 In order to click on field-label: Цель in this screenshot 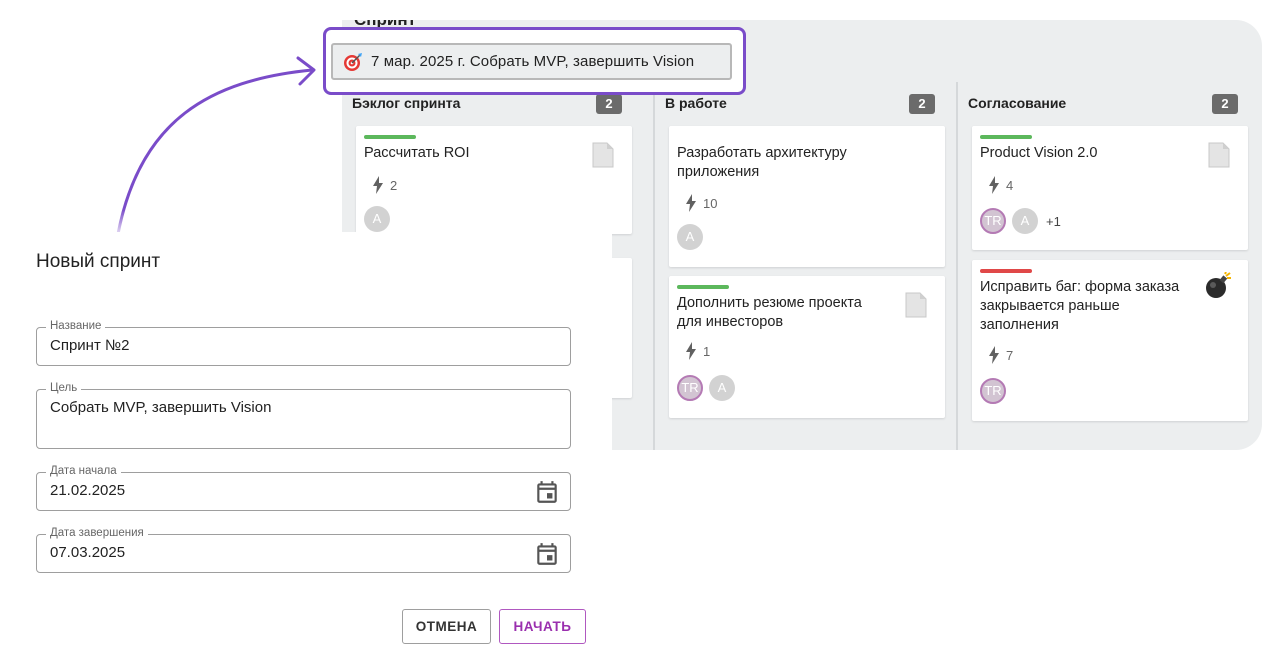, I will do `click(64, 388)`.